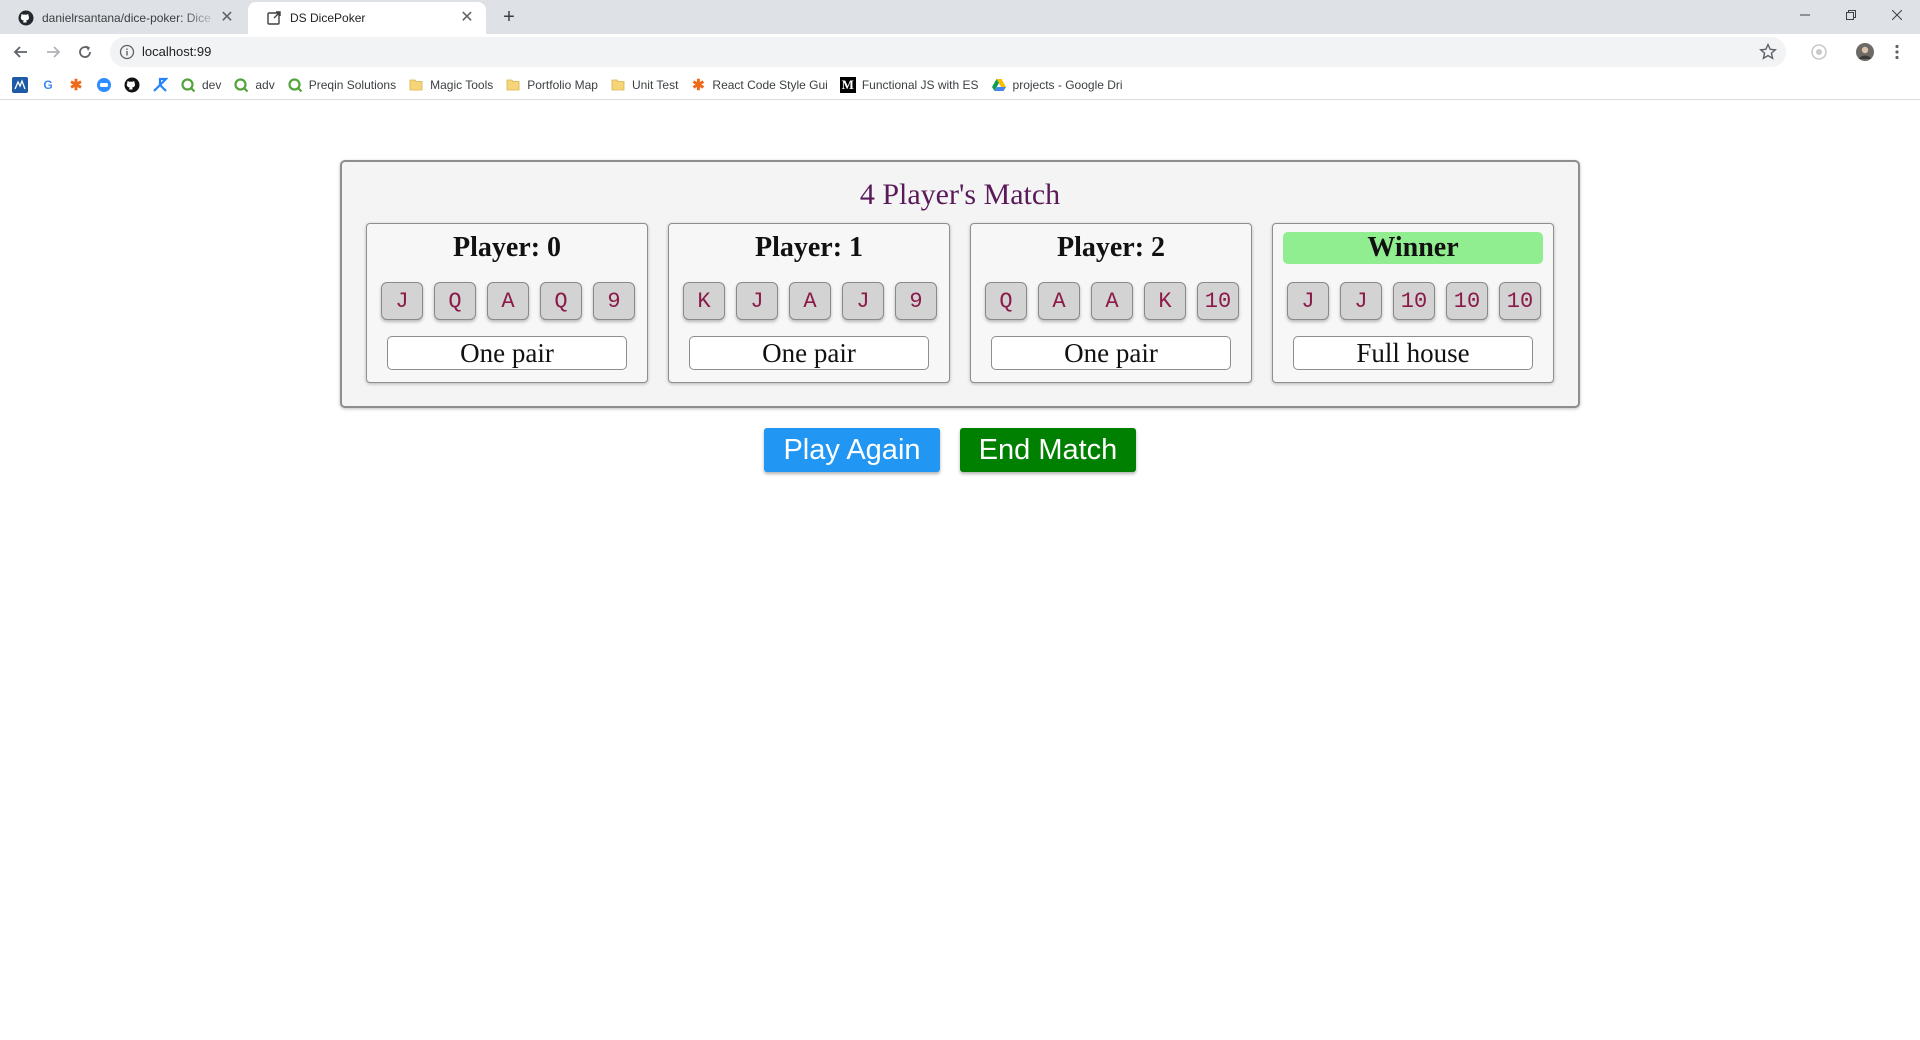  What do you see at coordinates (562, 84) in the screenshot?
I see `bookmark-label: Portfolio Map` at bounding box center [562, 84].